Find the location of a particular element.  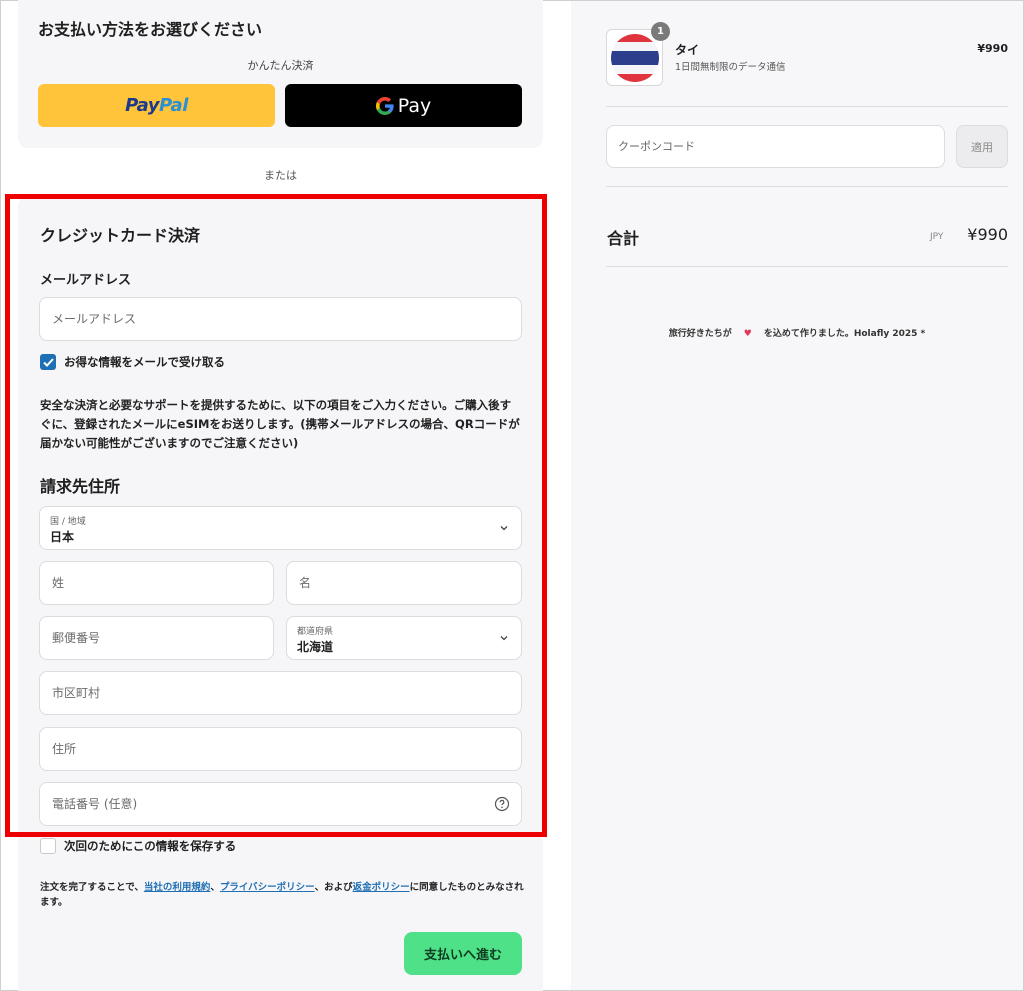

product-price: ¥990 is located at coordinates (992, 48).